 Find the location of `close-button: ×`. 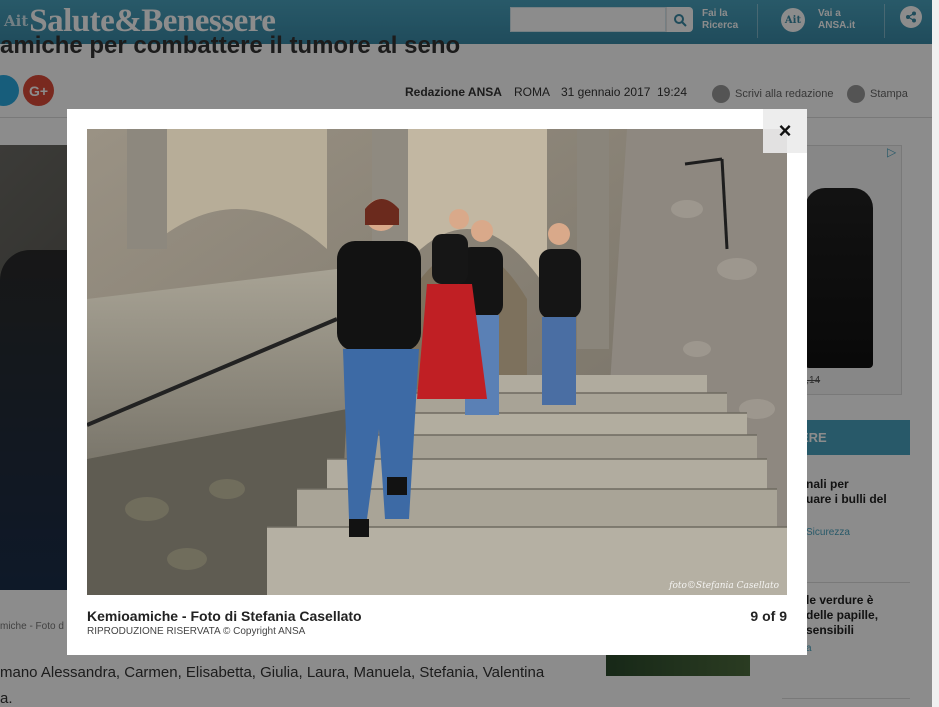

close-button: × is located at coordinates (785, 131).